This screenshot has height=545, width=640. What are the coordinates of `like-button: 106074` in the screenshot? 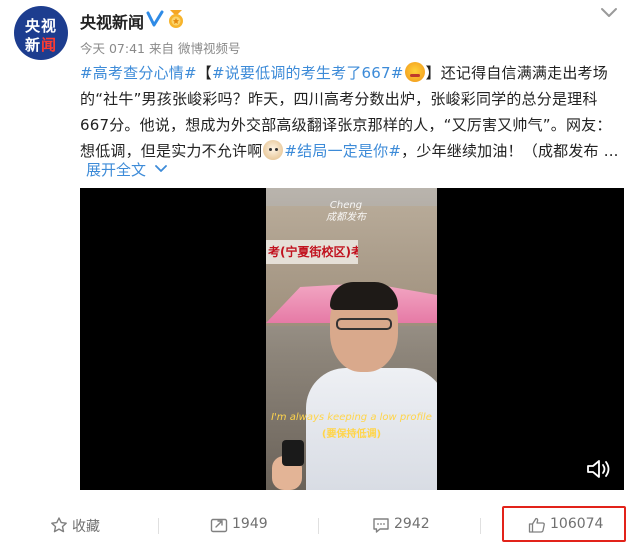 It's located at (573, 525).